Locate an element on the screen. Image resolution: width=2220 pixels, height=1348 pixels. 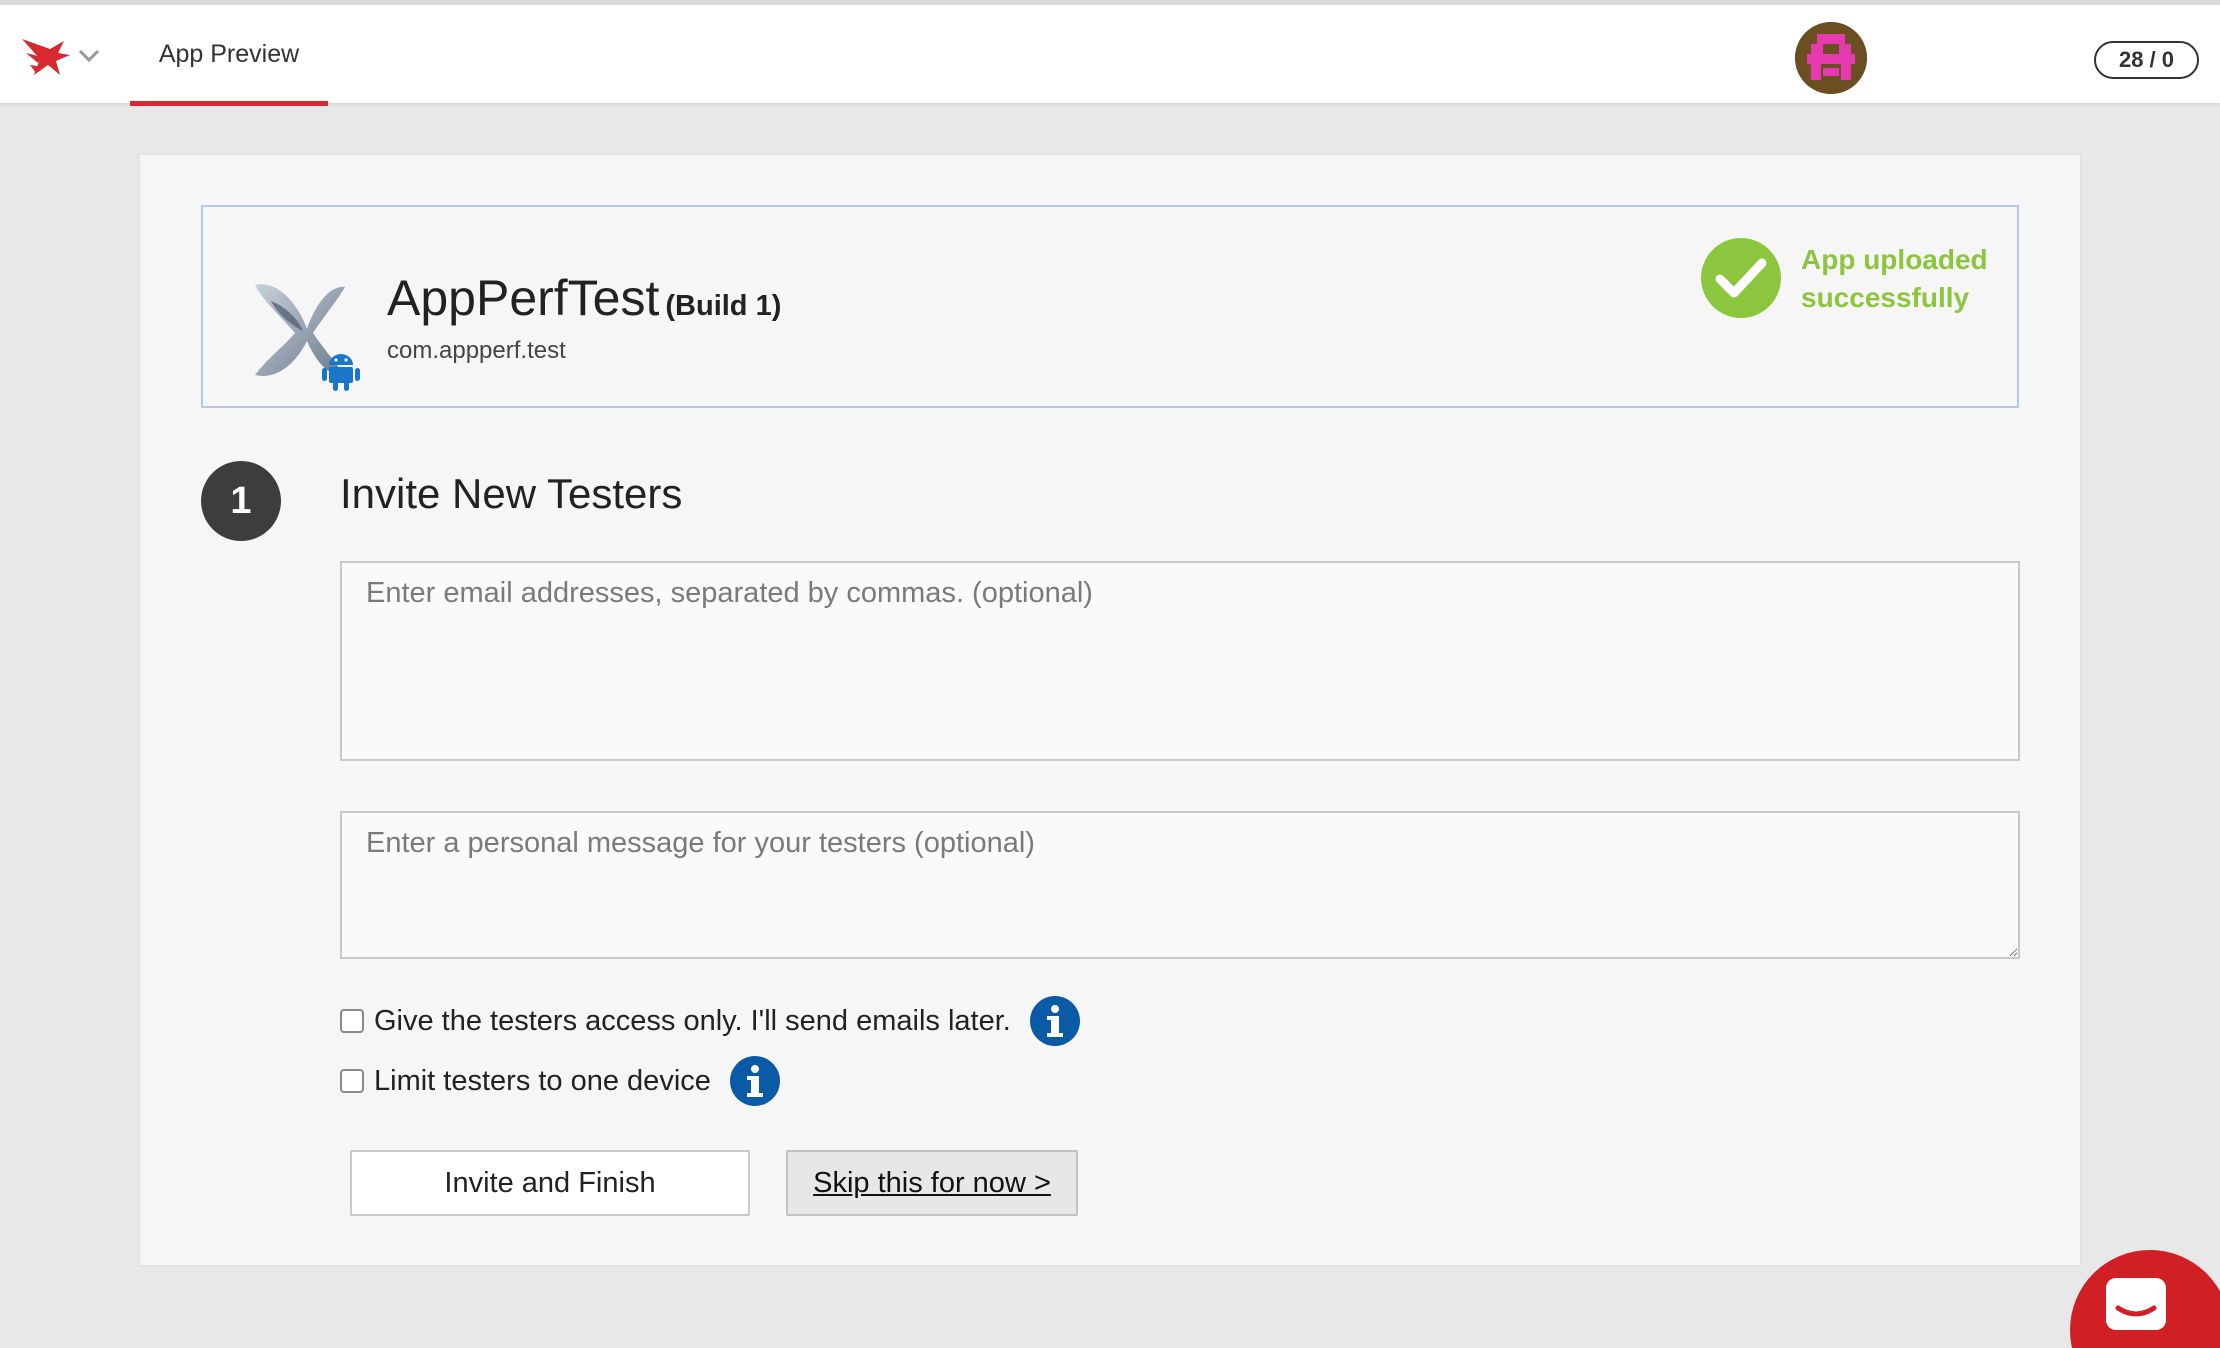
bundle-id: com.appperf.test is located at coordinates (476, 350).